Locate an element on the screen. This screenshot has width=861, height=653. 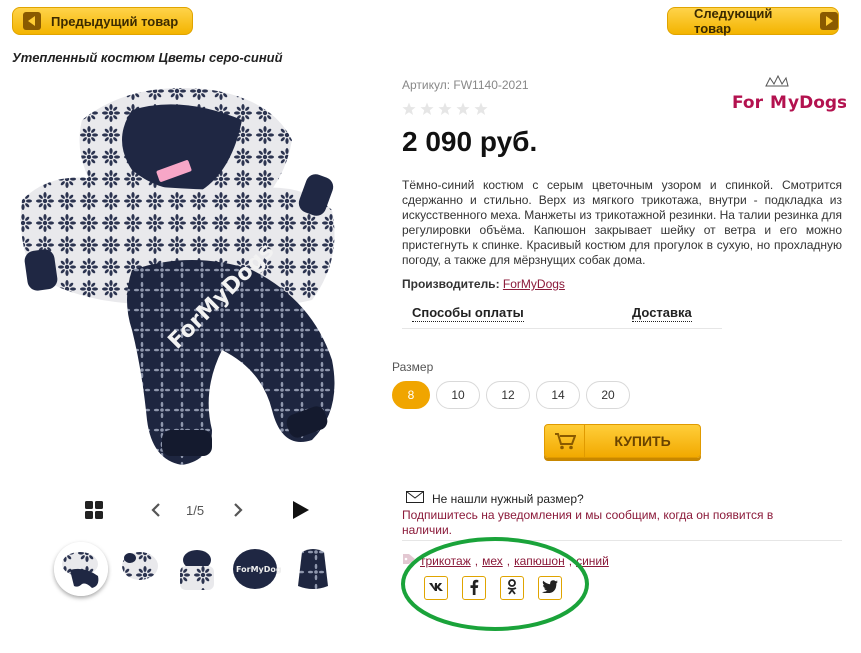
vk-share-button is located at coordinates (436, 588).